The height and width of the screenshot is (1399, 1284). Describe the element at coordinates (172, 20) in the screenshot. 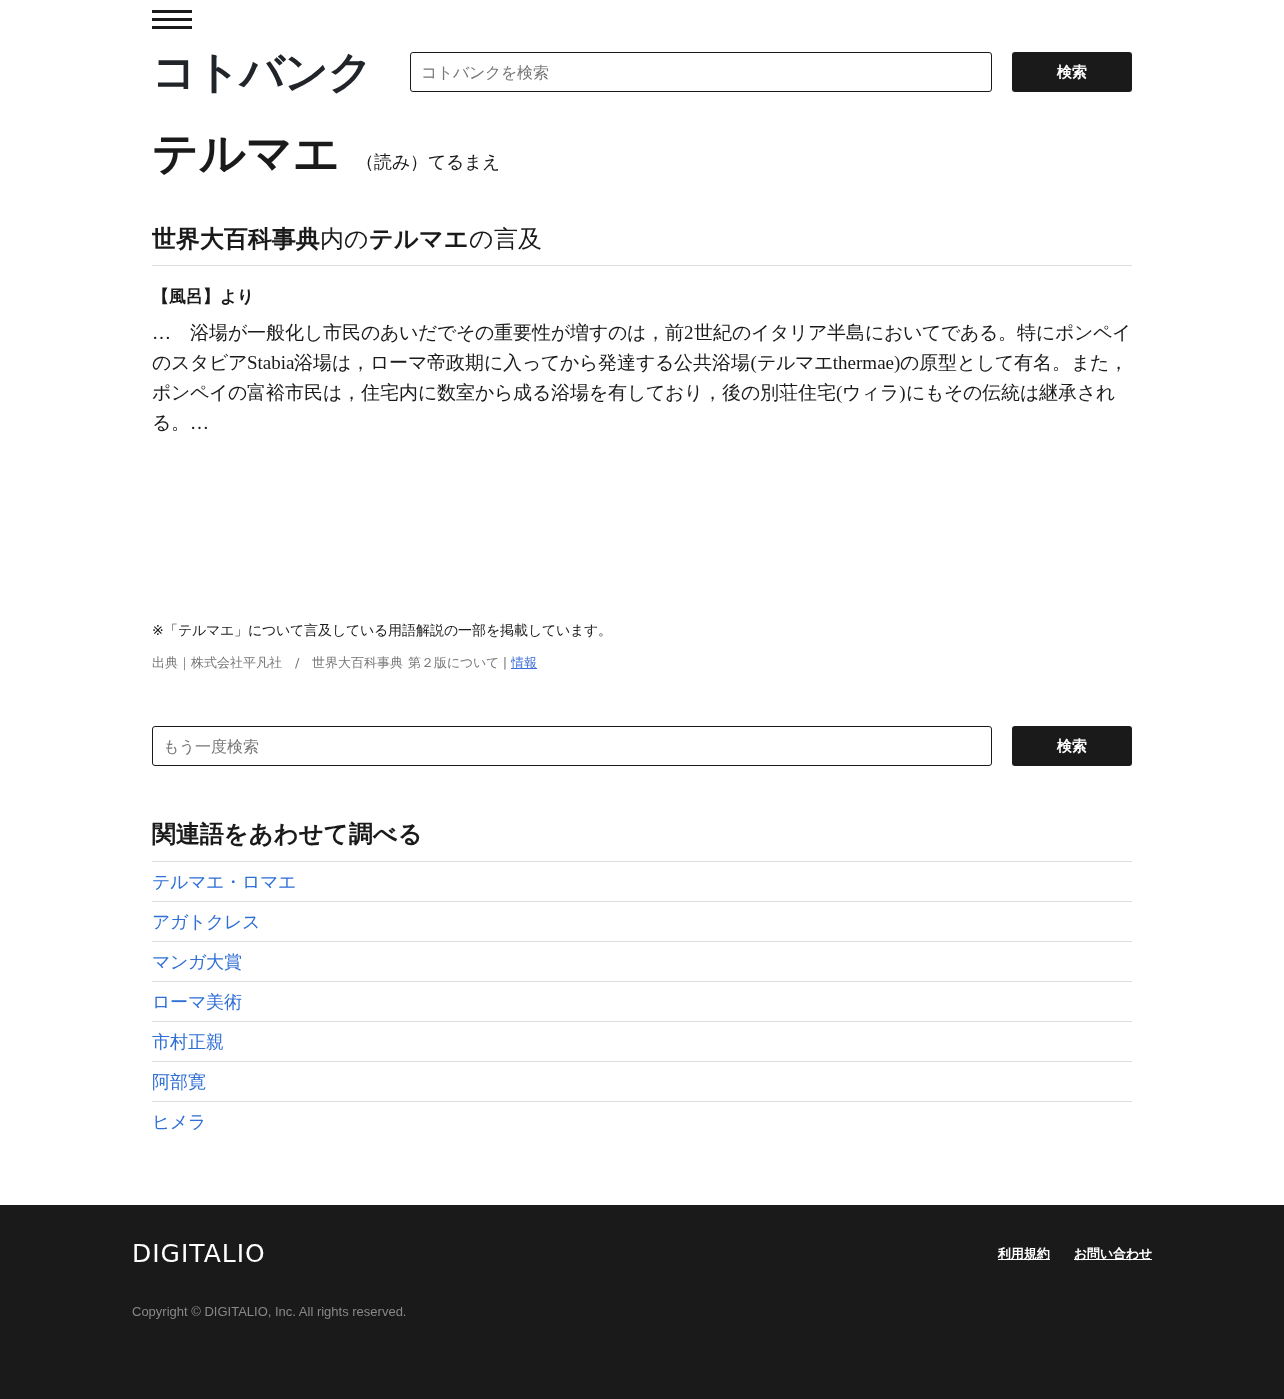

I see `menu-icon` at that location.